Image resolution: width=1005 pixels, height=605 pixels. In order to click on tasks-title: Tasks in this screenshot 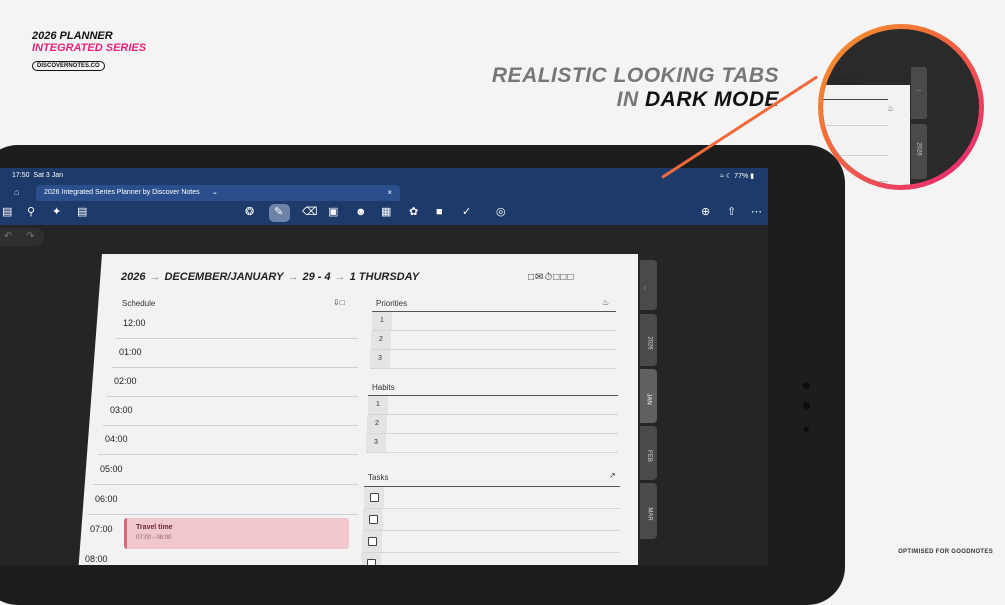, I will do `click(378, 477)`.